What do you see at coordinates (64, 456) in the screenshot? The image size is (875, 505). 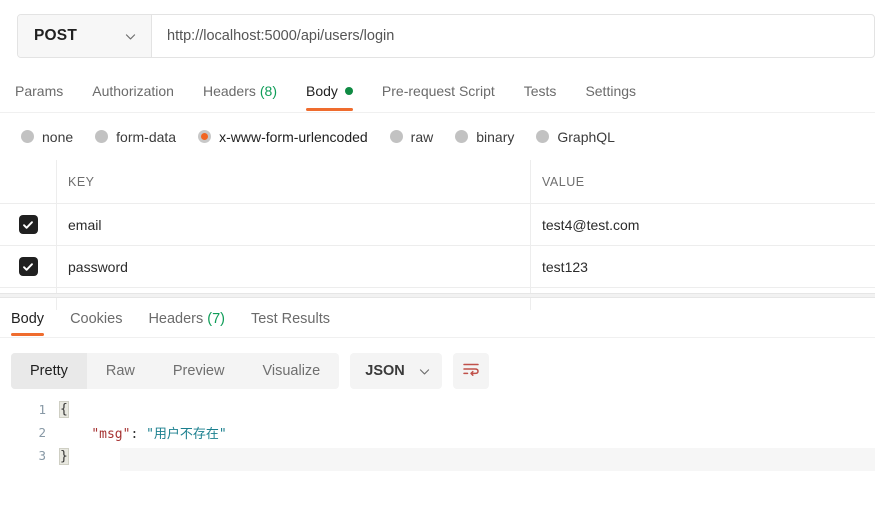 I see `json-close-brace: }` at bounding box center [64, 456].